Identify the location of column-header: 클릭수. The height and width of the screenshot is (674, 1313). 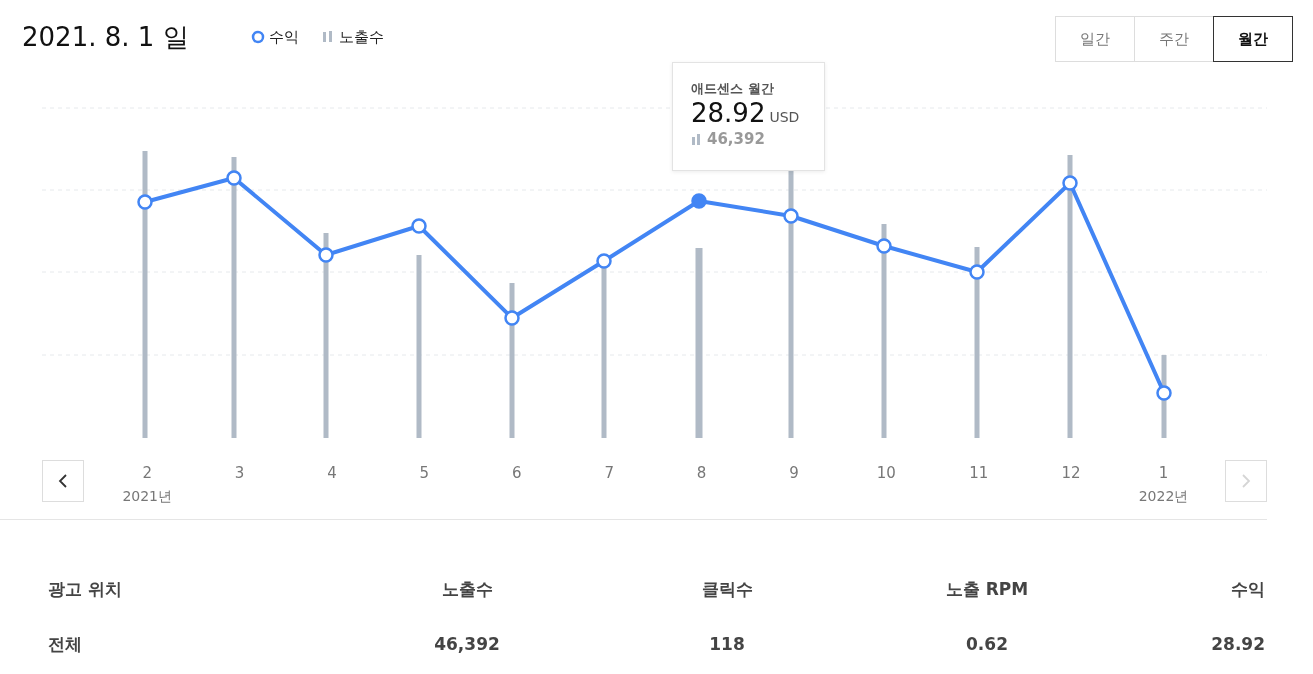
(727, 589).